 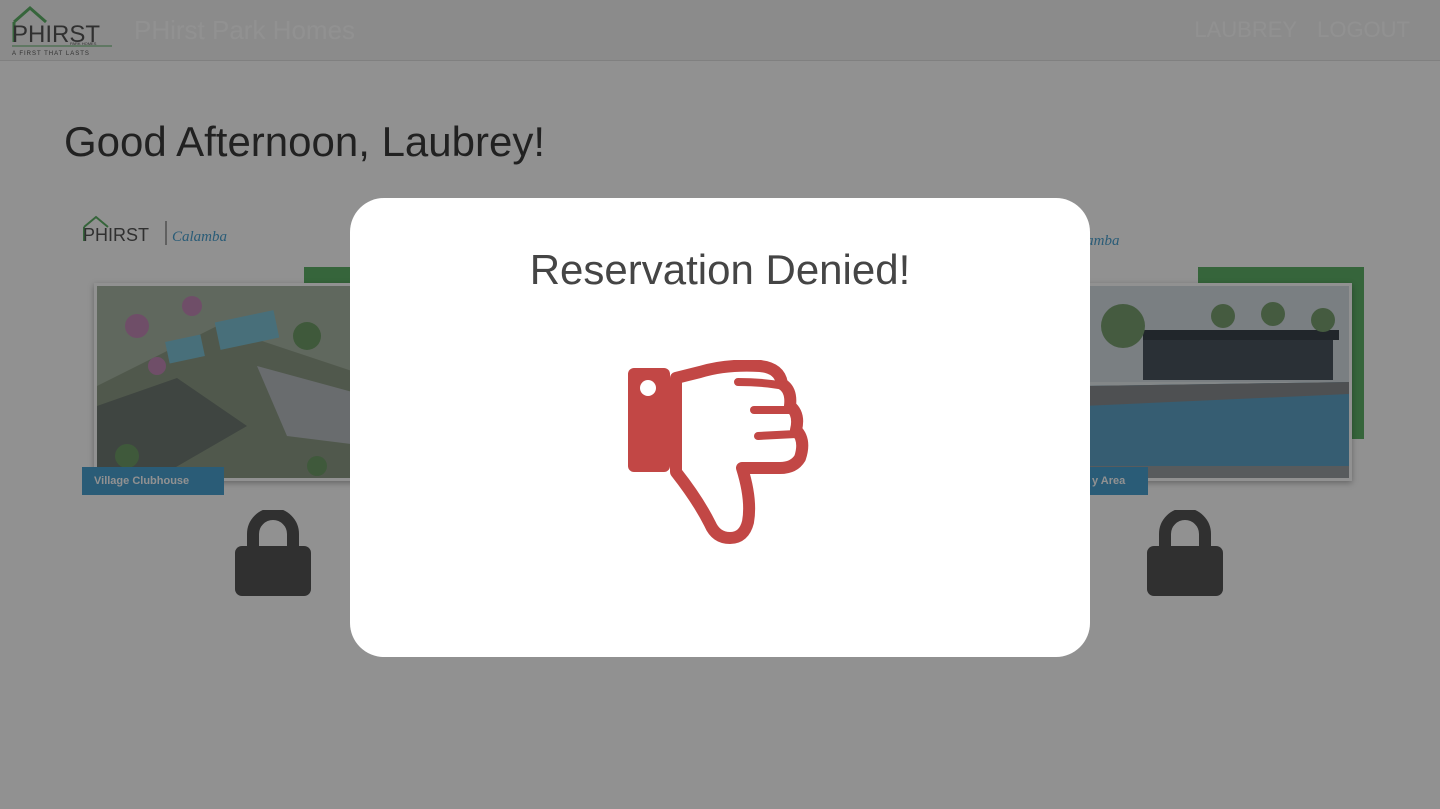 What do you see at coordinates (720, 269) in the screenshot?
I see `modal-title: Reservation Denied!` at bounding box center [720, 269].